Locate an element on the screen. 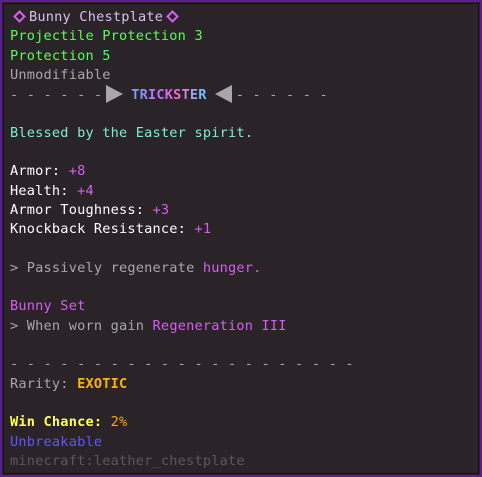 This screenshot has width=482, height=477. win-chance-row: Win Chance: 2% is located at coordinates (243, 422).